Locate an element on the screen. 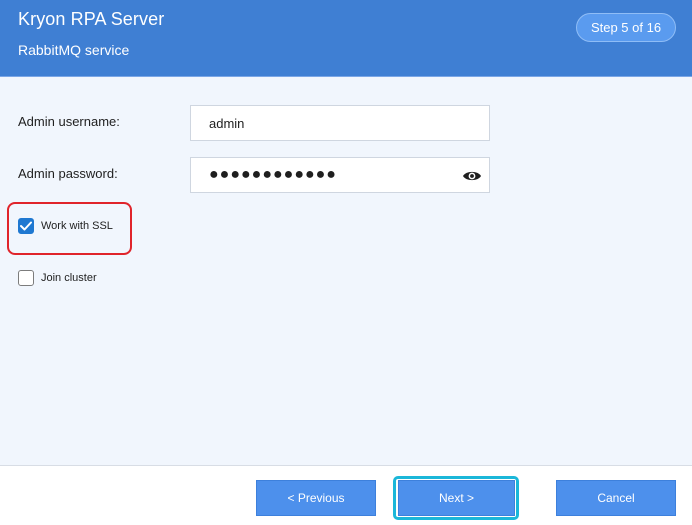  previous-button: < Previous is located at coordinates (316, 498).